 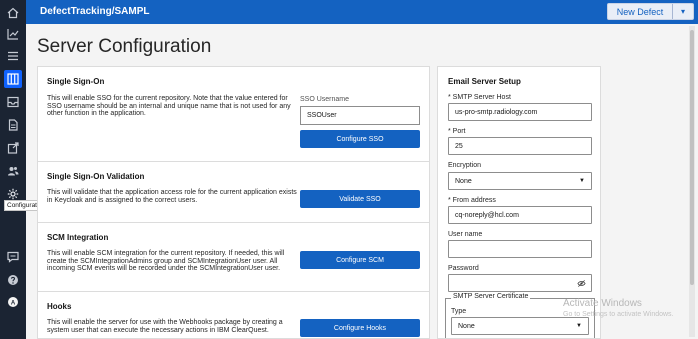 I want to click on encryption-select: None ▼, so click(x=520, y=181).